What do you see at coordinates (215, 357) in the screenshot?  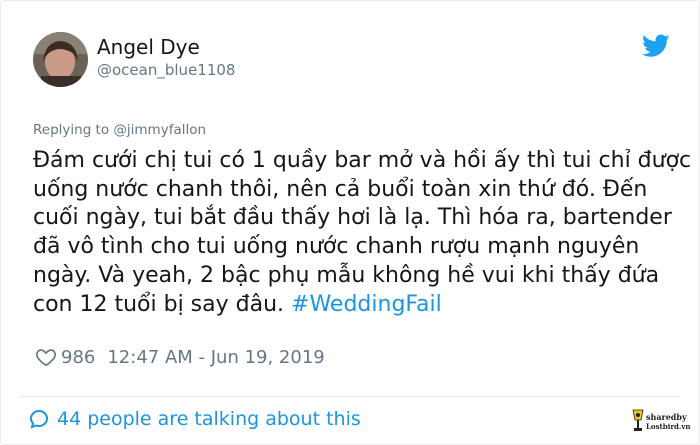 I see `timestamp: 12:47 AM - Jun 19, 2019` at bounding box center [215, 357].